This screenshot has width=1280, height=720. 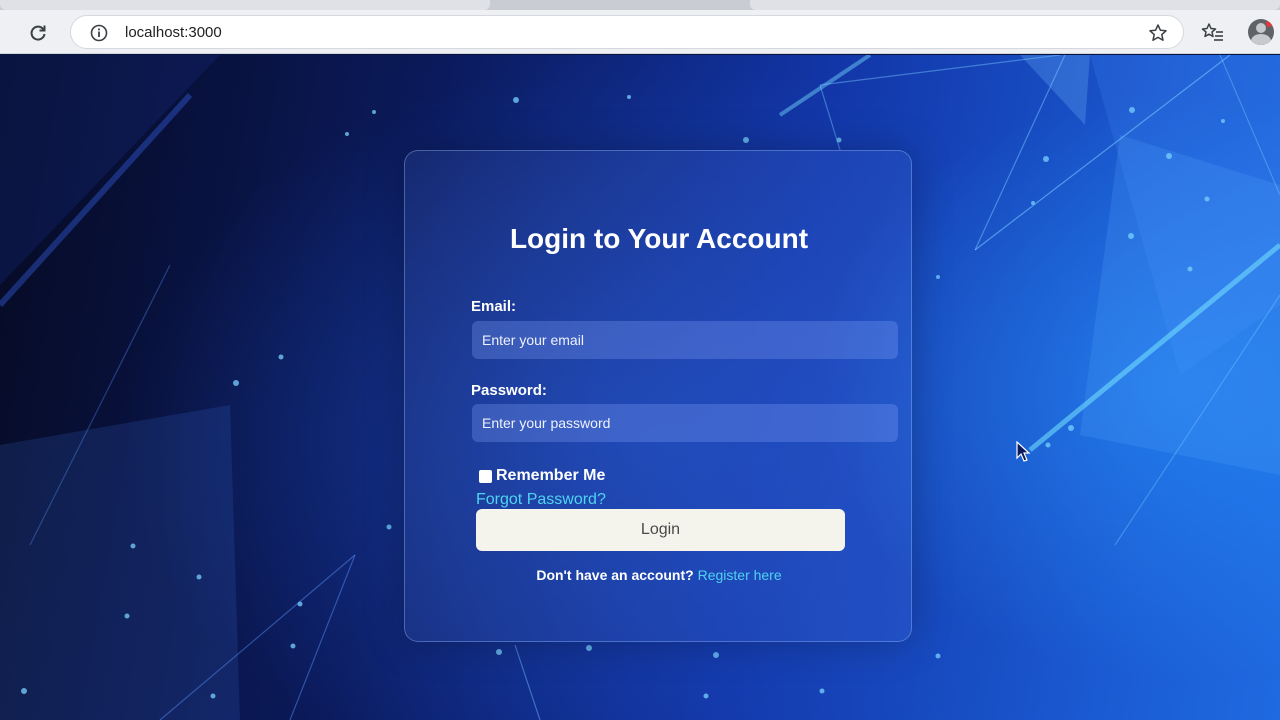 I want to click on url-text: localhost:3000, so click(x=173, y=32).